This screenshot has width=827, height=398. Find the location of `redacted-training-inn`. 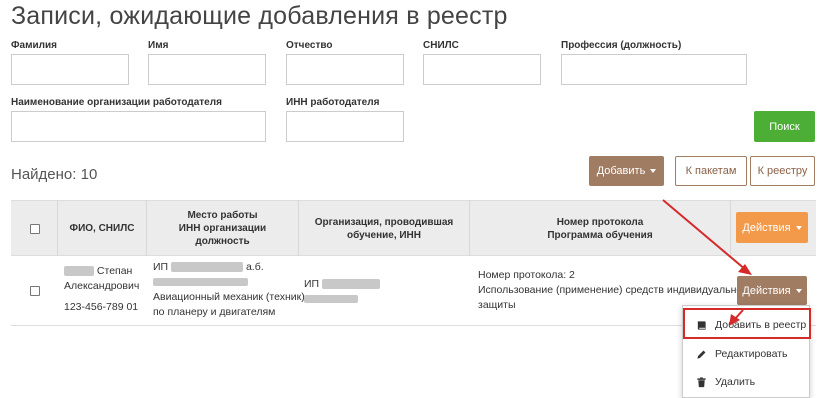

redacted-training-inn is located at coordinates (331, 299).